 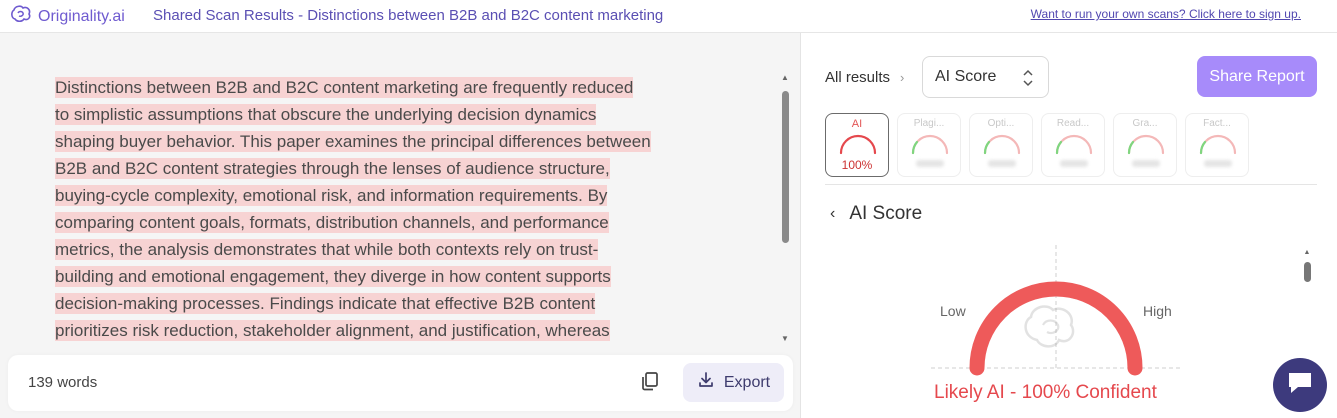 What do you see at coordinates (400, 383) in the screenshot?
I see `document-footer: 139 words Export` at bounding box center [400, 383].